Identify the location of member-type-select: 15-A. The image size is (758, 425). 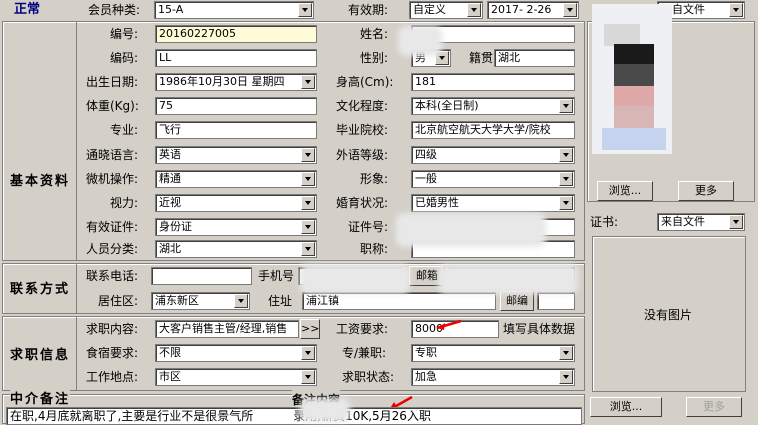
(234, 10).